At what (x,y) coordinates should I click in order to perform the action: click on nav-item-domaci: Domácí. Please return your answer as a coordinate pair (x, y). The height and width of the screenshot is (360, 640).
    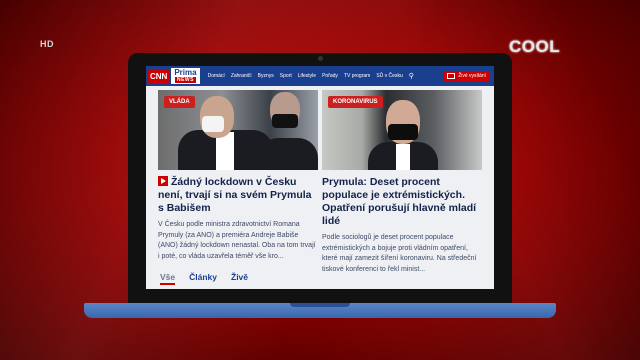
    Looking at the image, I should click on (216, 76).